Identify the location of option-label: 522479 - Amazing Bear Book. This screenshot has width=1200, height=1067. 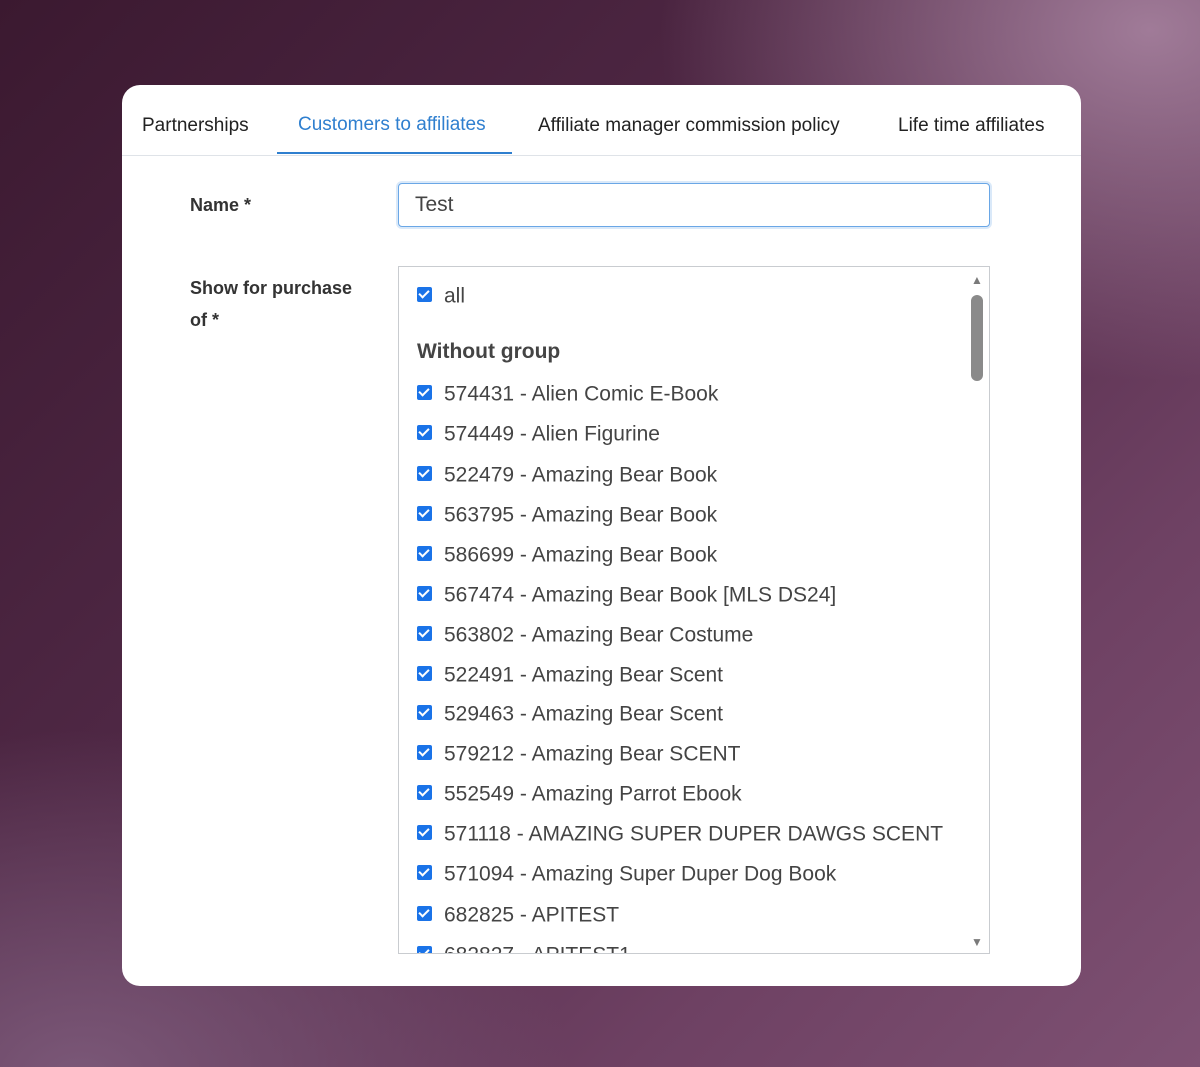
(581, 475).